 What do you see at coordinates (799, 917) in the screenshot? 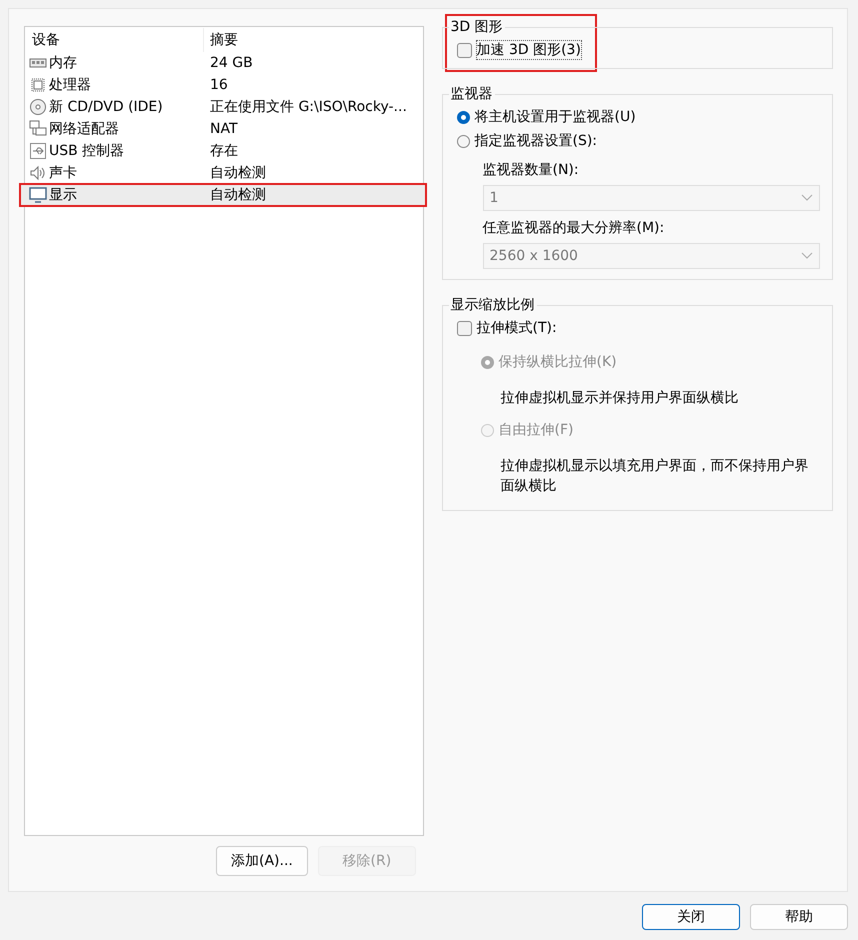
I see `dialog-button: 帮助` at bounding box center [799, 917].